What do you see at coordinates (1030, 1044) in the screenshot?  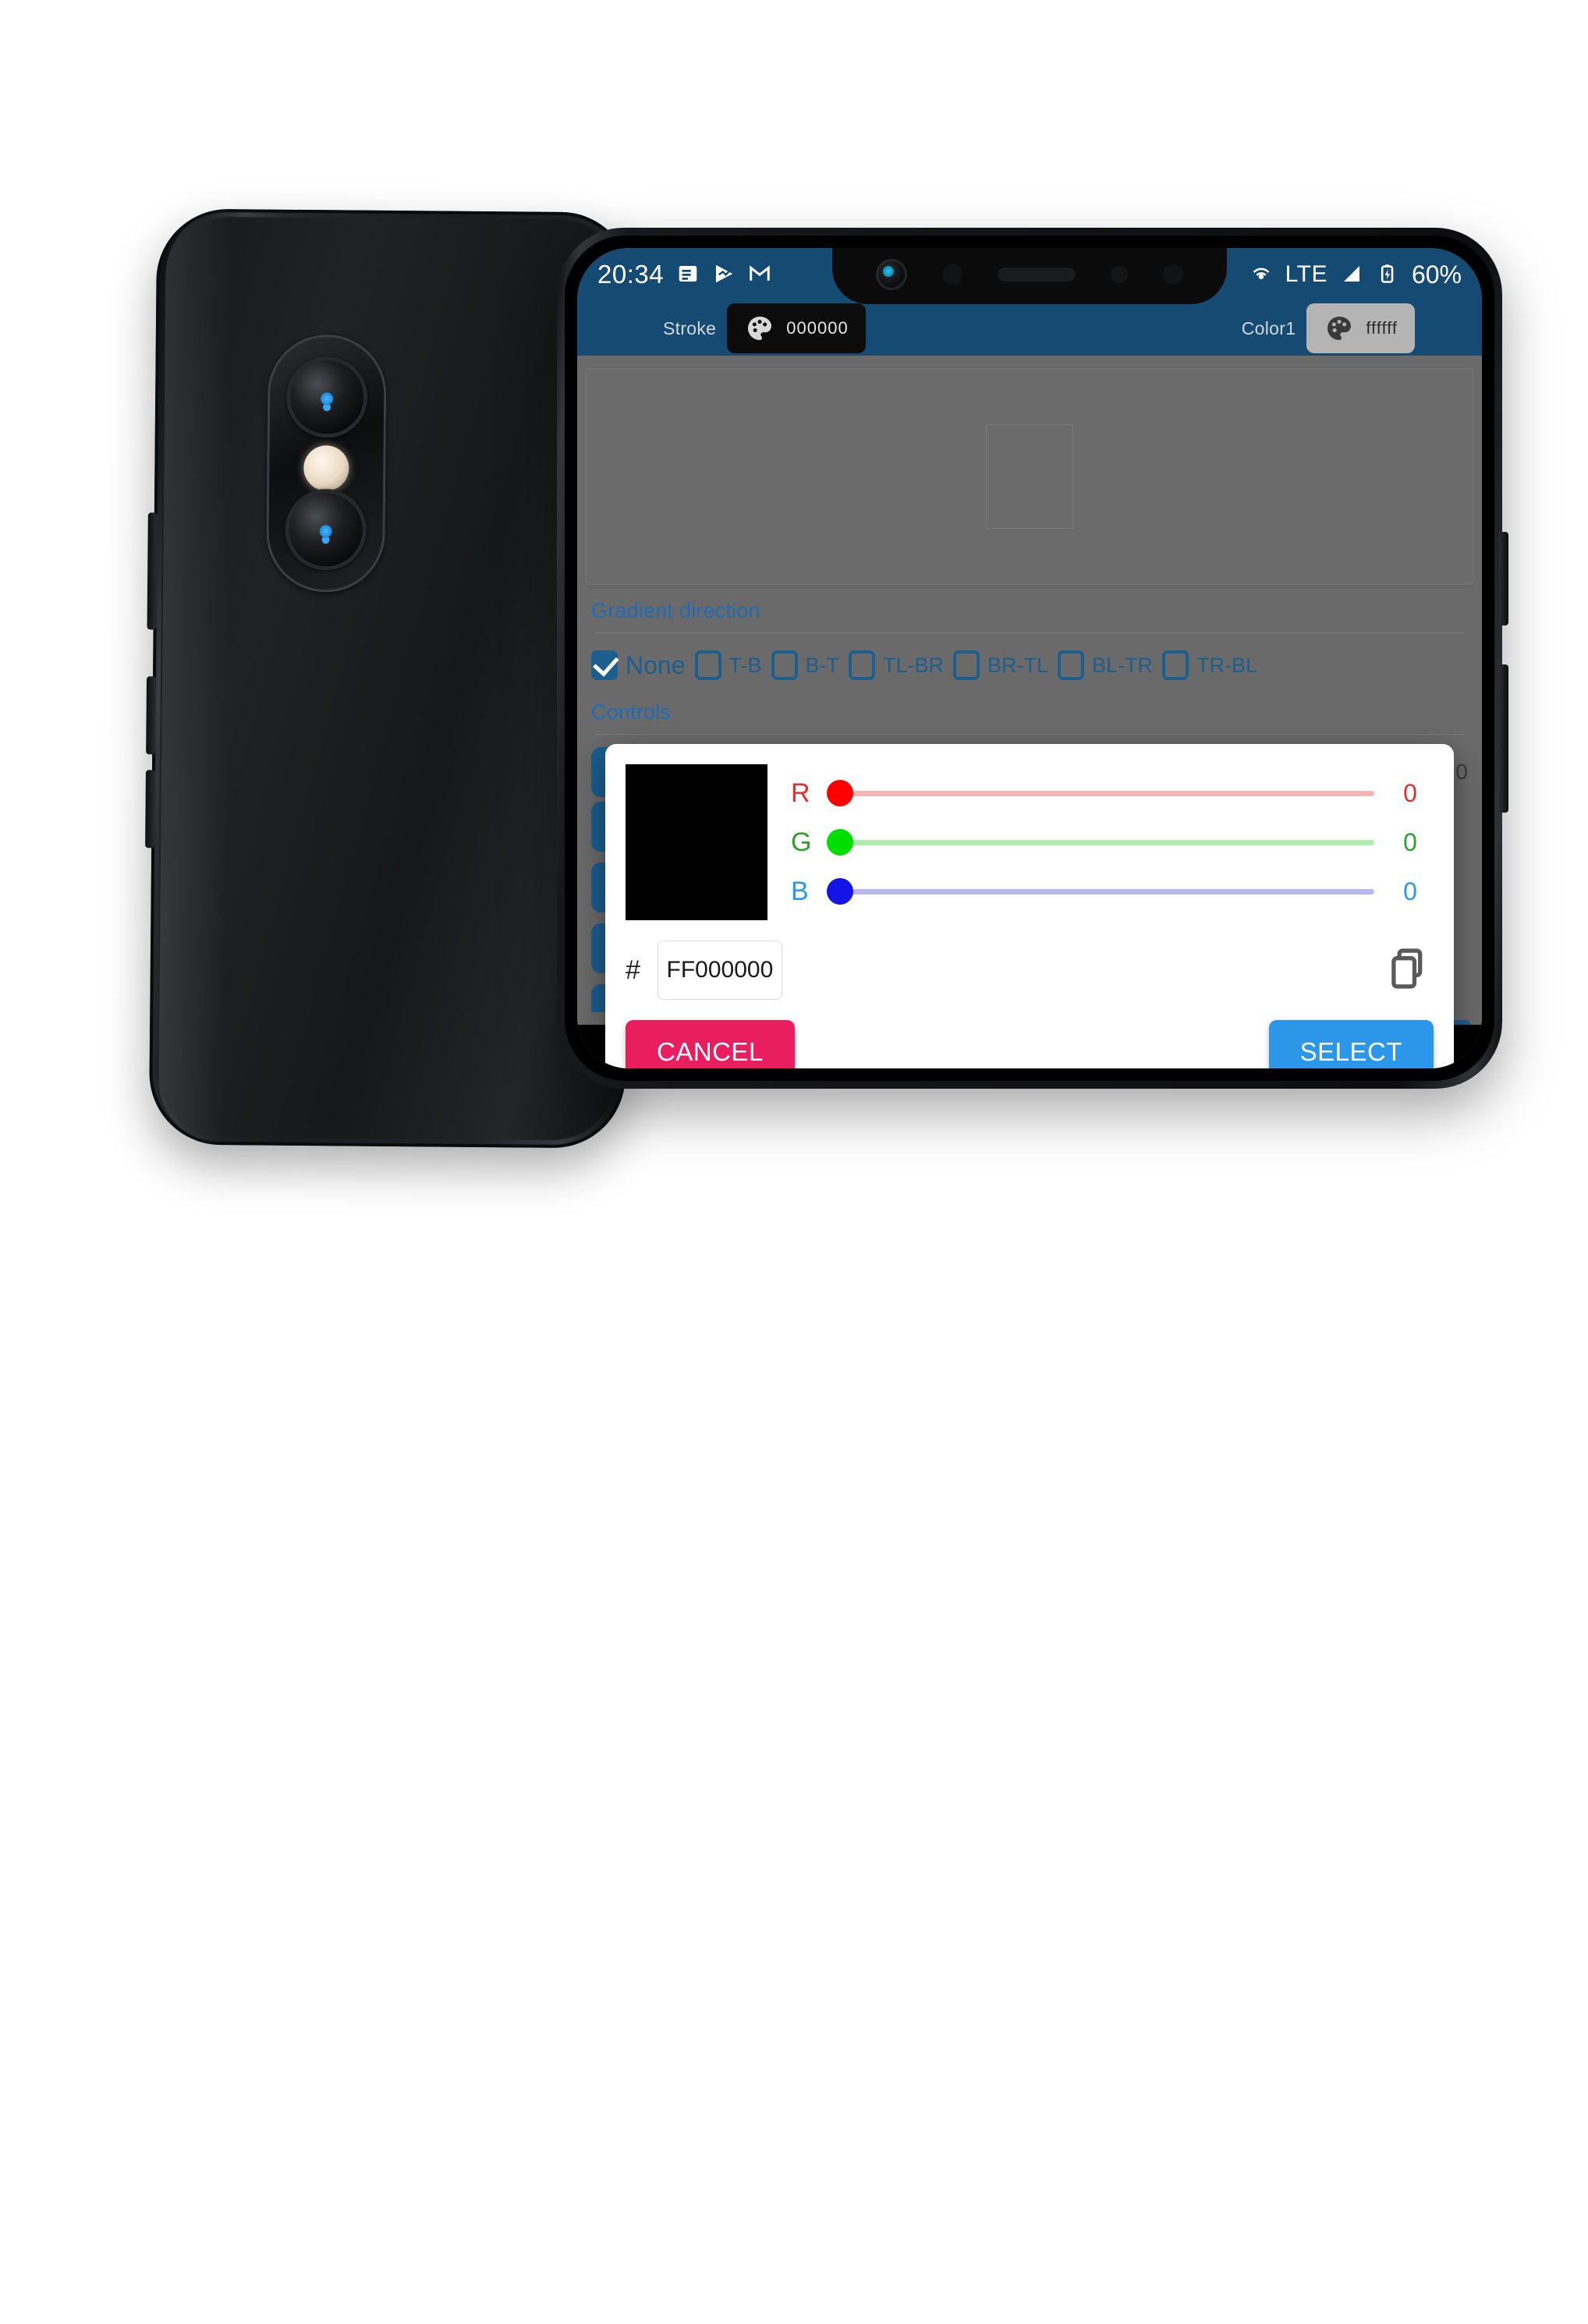 I see `dialog-actions: CANCEL SELECT` at bounding box center [1030, 1044].